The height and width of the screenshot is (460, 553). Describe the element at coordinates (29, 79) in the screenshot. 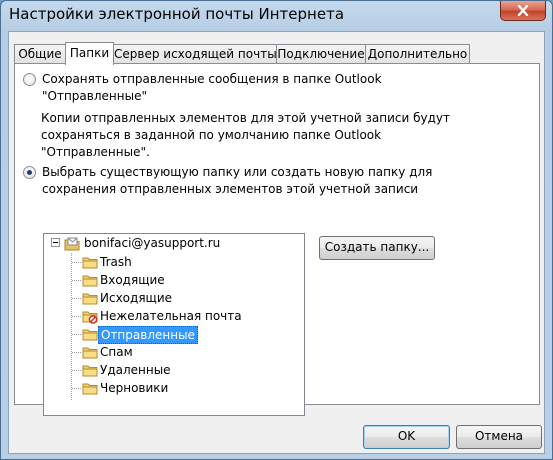

I see `radio-default-sent-folder` at that location.